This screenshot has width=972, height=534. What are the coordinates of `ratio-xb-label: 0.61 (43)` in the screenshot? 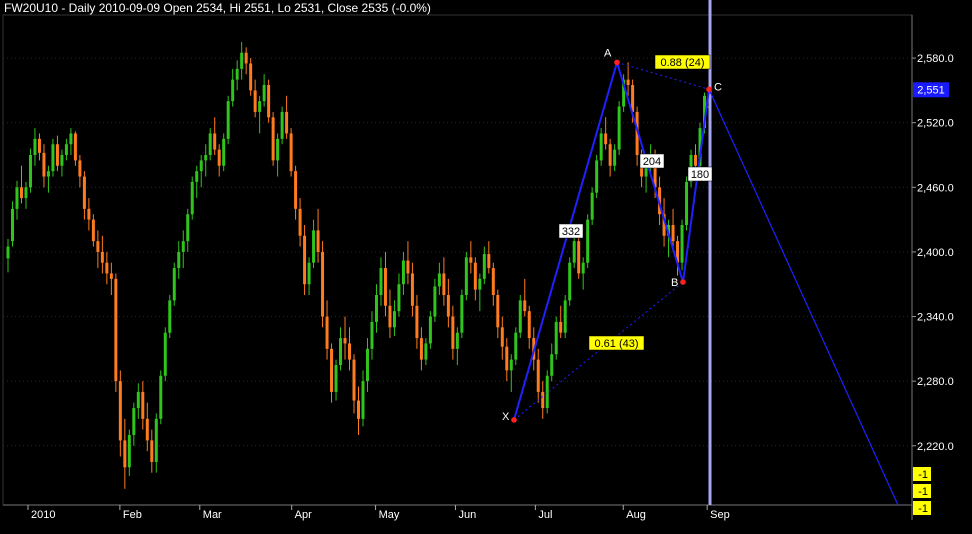 It's located at (616, 344).